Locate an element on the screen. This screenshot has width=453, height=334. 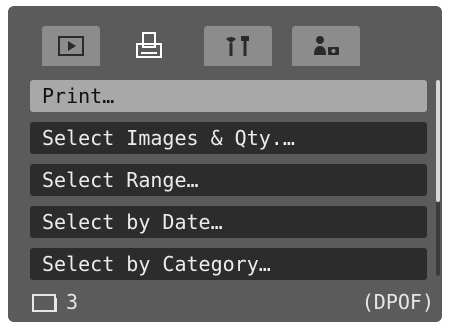
status-bar: 3 (DPOF) is located at coordinates (225, 302).